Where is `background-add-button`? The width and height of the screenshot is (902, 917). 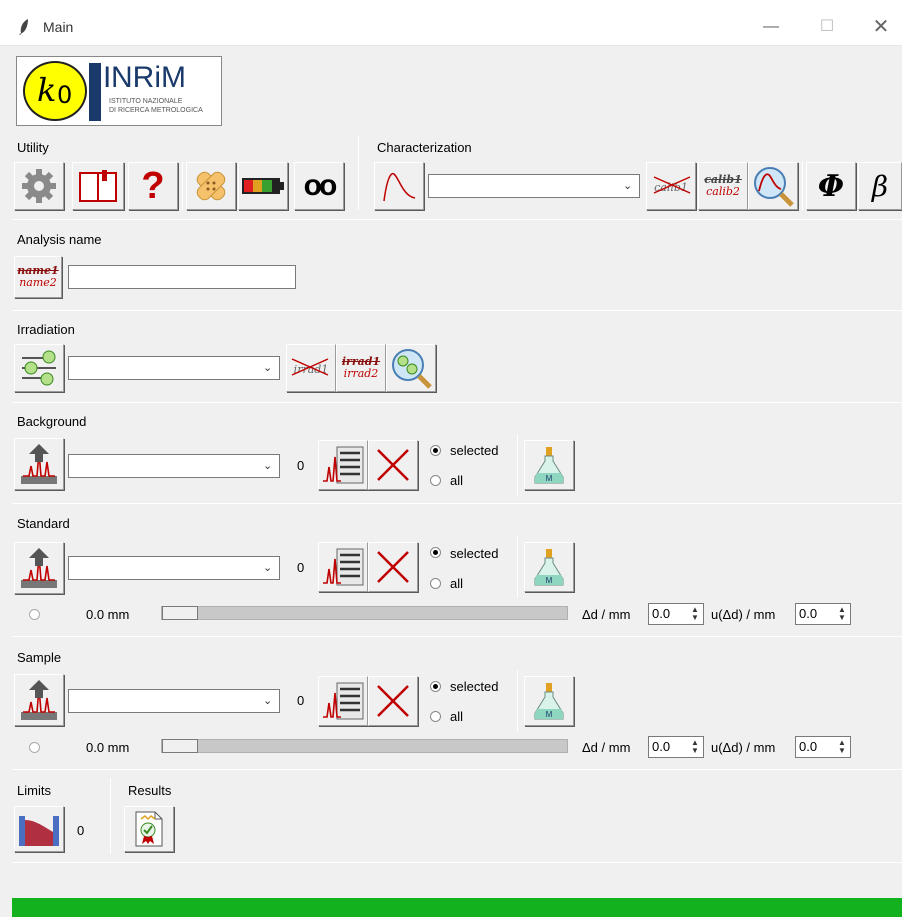
background-add-button is located at coordinates (39, 464).